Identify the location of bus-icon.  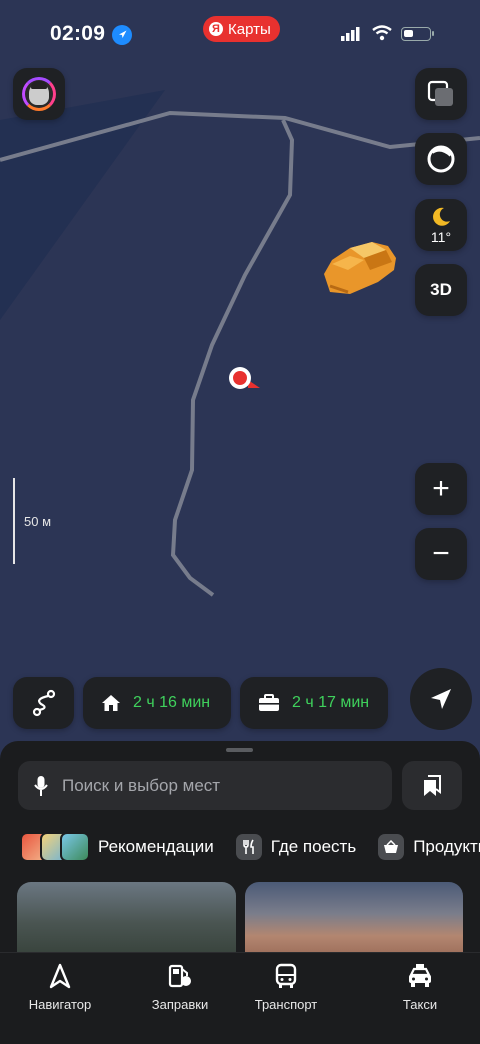
(286, 975).